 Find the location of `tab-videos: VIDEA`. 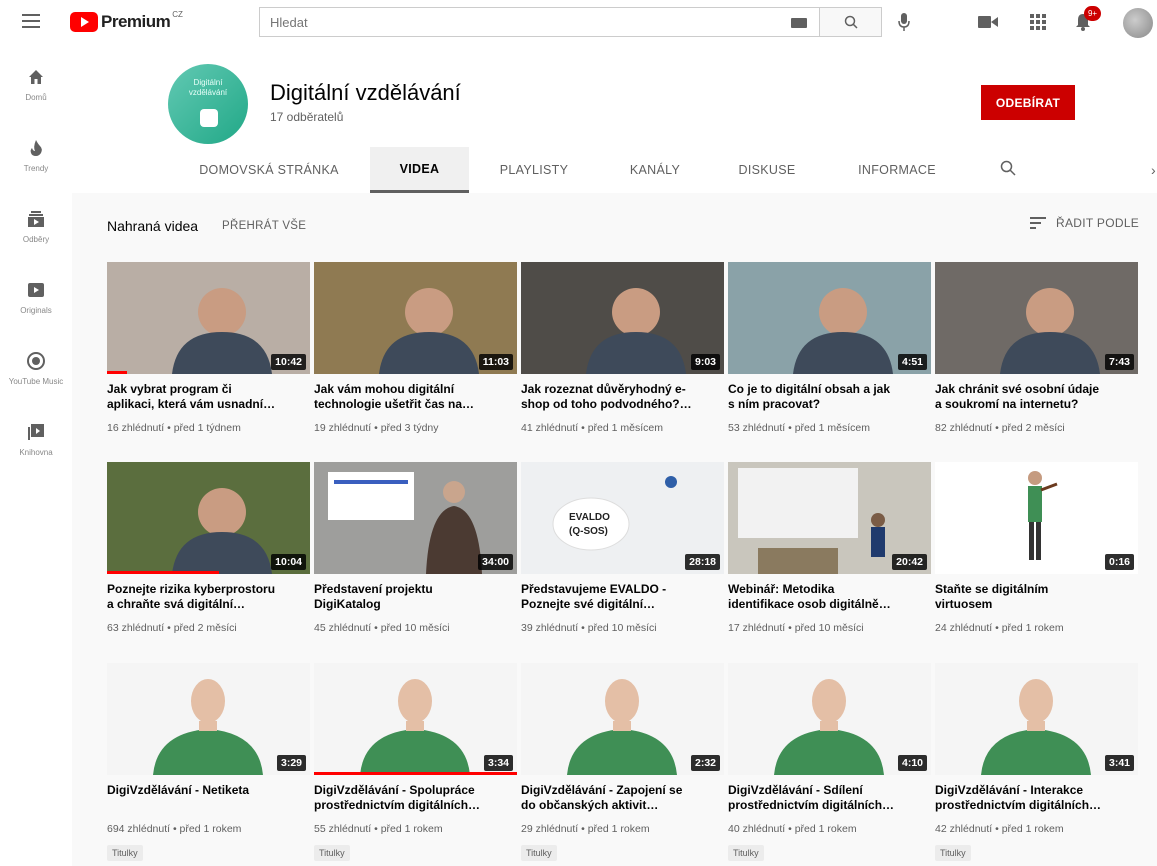

tab-videos: VIDEA is located at coordinates (419, 170).